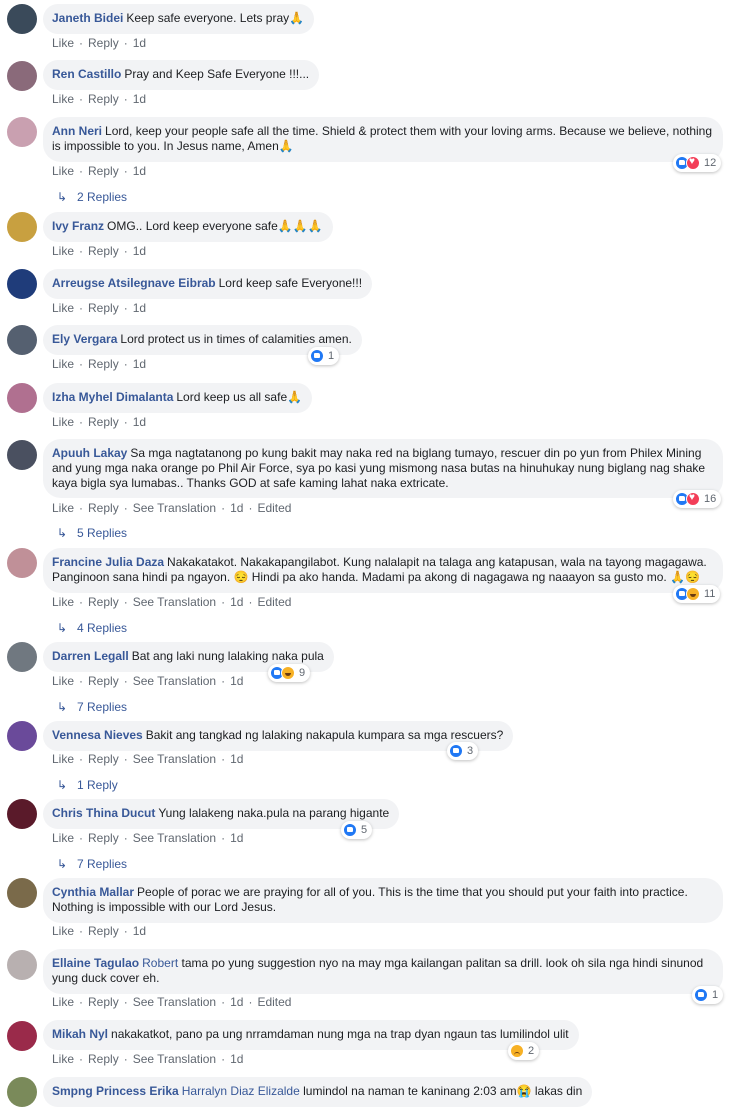 This screenshot has width=750, height=1107. What do you see at coordinates (357, 830) in the screenshot?
I see `reaction-summary: 5` at bounding box center [357, 830].